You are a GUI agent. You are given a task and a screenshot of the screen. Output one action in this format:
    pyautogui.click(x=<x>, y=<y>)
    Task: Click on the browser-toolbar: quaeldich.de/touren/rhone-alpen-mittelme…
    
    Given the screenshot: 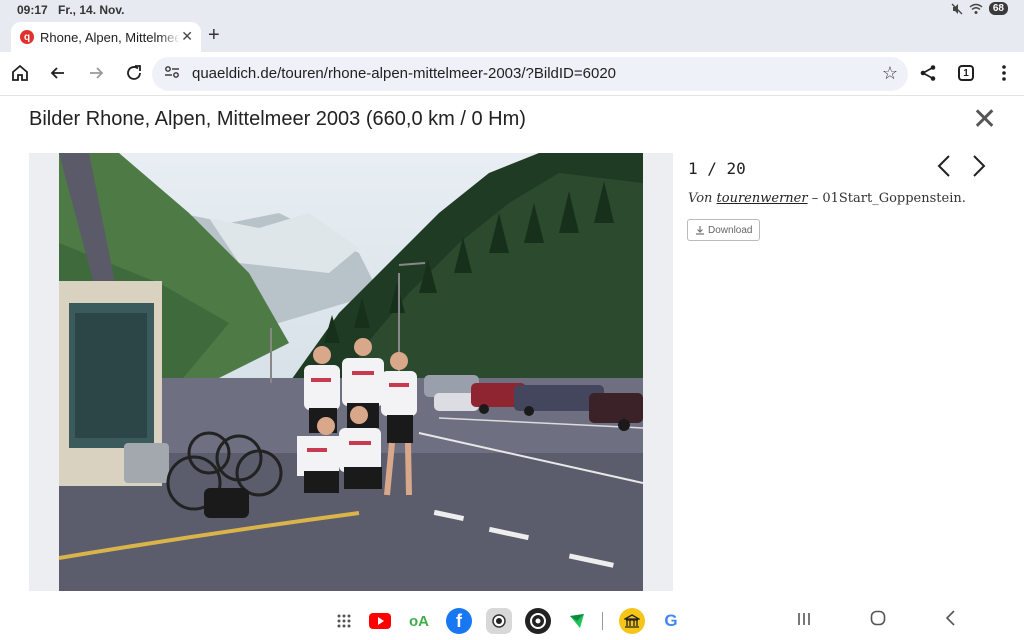 What is the action you would take?
    pyautogui.click(x=512, y=74)
    